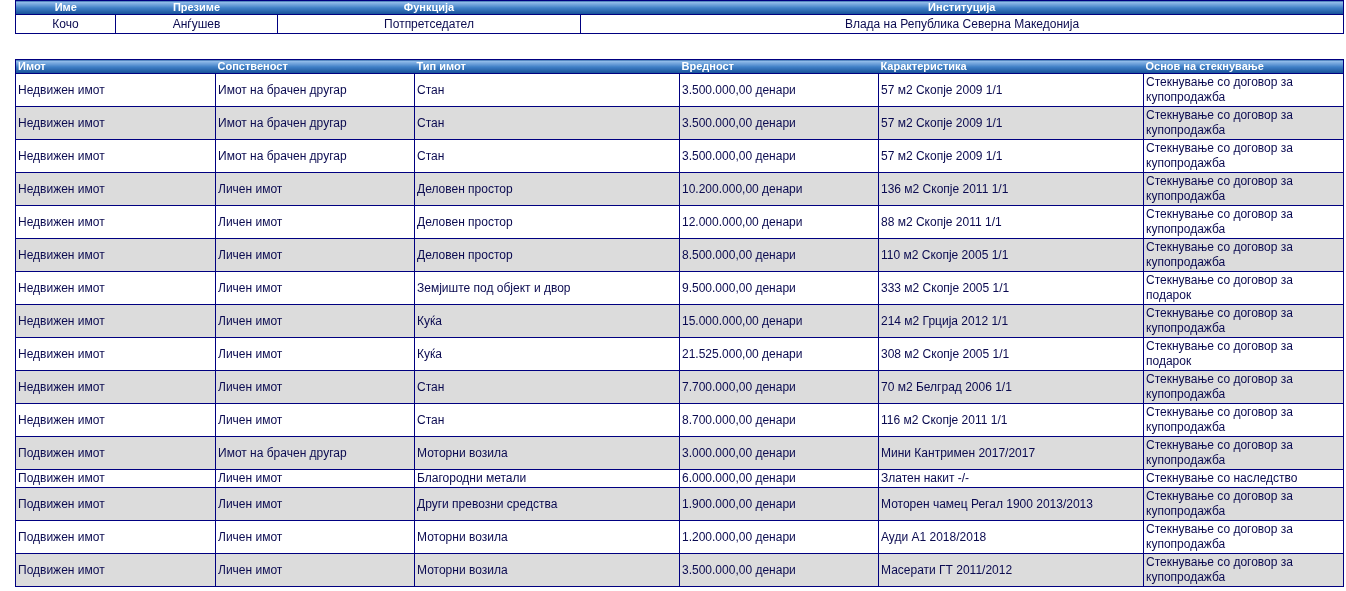  Describe the element at coordinates (779, 255) in the screenshot. I see `table-cell: 8.500.000,00 денари` at that location.